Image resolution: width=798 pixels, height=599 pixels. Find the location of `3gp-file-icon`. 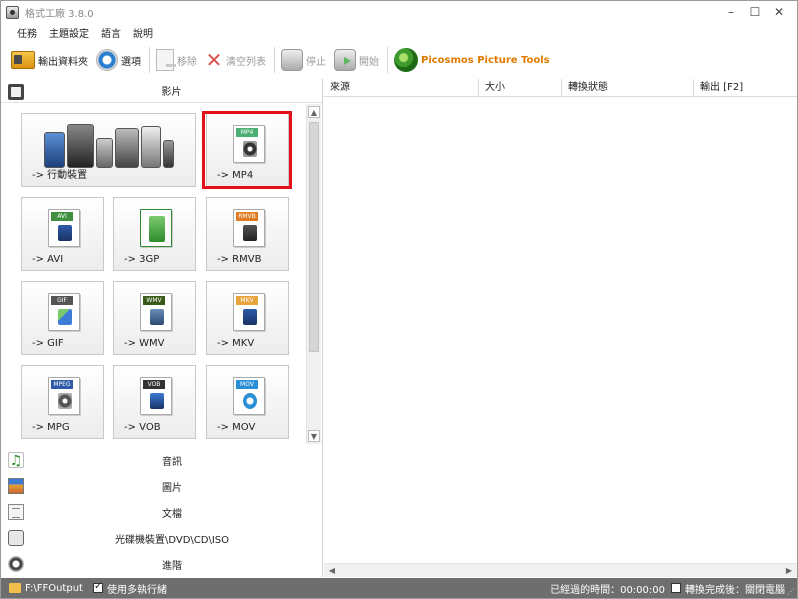

3gp-file-icon is located at coordinates (156, 228).